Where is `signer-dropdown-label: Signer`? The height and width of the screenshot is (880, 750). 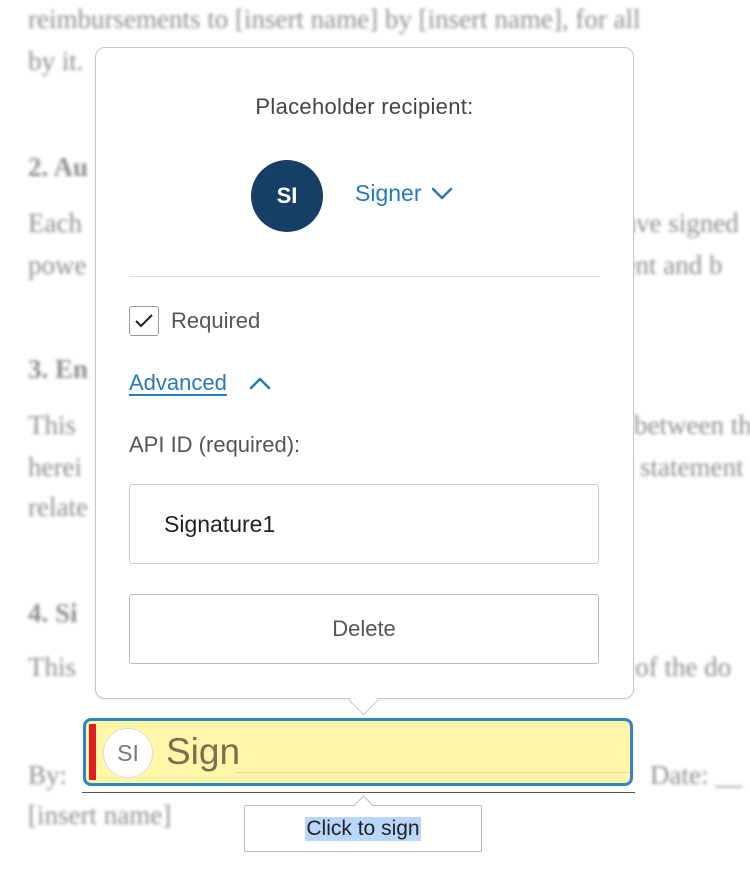
signer-dropdown-label: Signer is located at coordinates (388, 193).